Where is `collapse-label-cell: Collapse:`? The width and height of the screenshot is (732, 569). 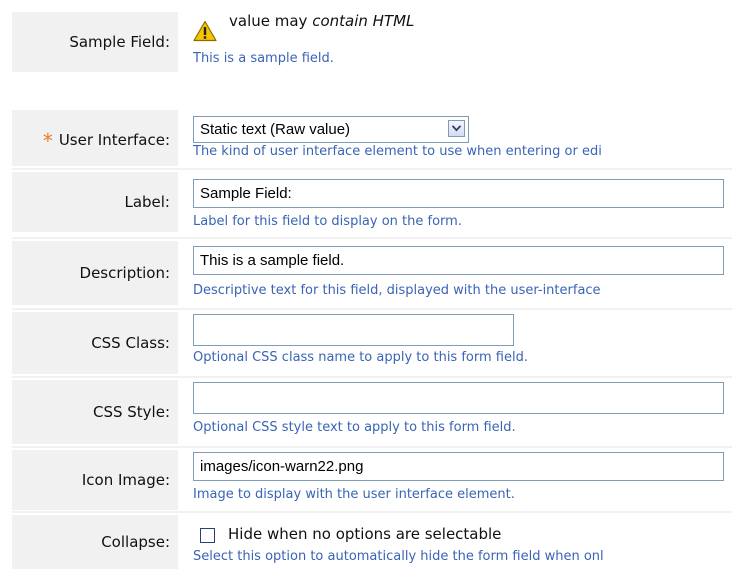 collapse-label-cell: Collapse: is located at coordinates (95, 542).